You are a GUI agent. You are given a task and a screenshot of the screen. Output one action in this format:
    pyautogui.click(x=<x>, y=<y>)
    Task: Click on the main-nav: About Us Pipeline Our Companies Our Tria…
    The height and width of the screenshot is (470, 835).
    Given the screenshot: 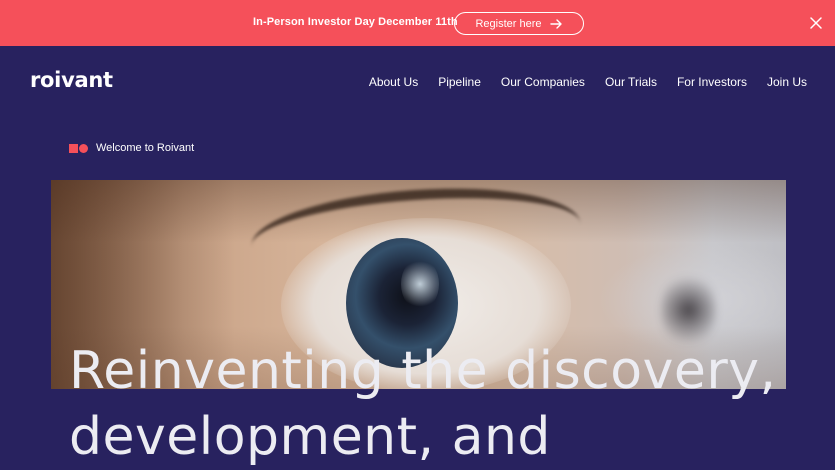 What is the action you would take?
    pyautogui.click(x=588, y=82)
    